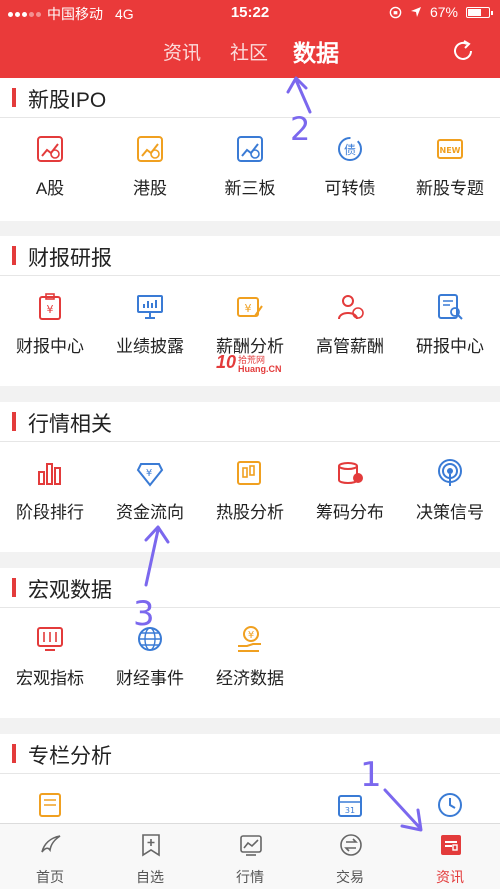 This screenshot has height=889, width=500. Describe the element at coordinates (50, 166) in the screenshot. I see `data-entry-item: A股` at that location.